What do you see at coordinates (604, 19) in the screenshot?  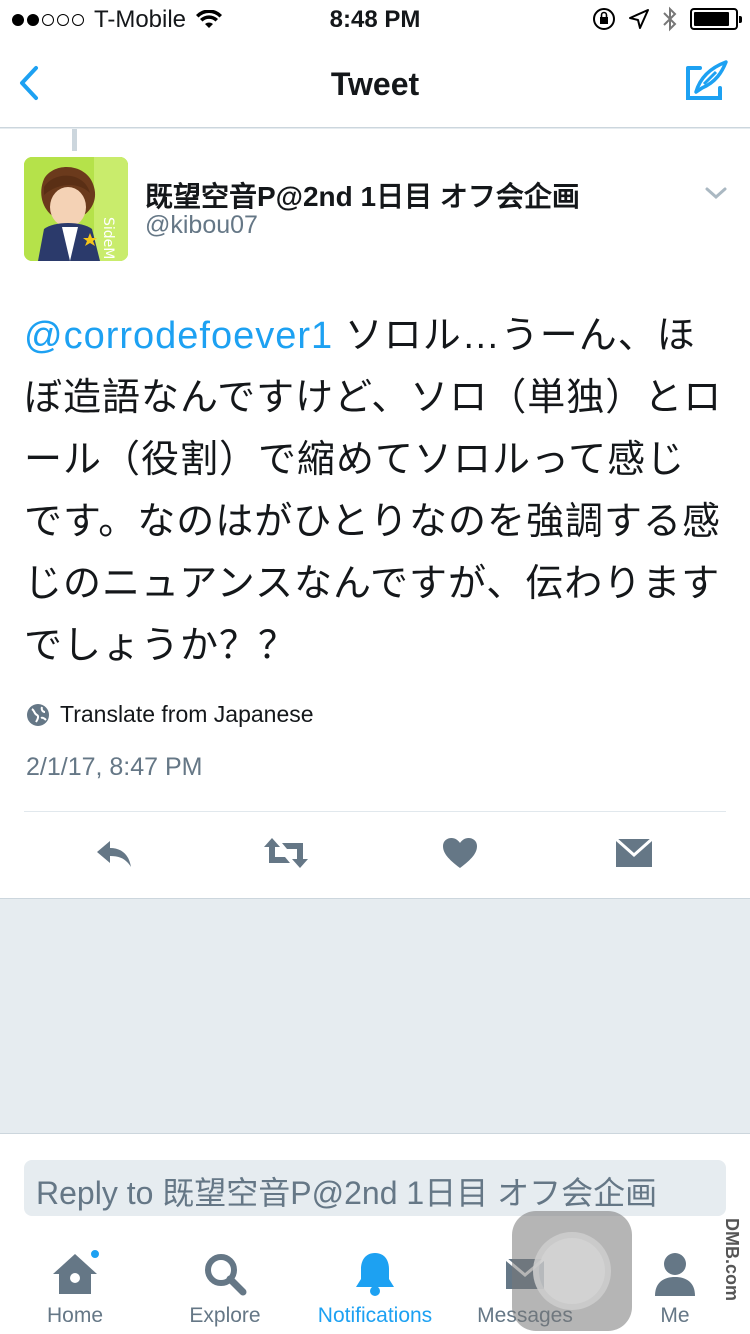 I see `orientation-lock-icon` at bounding box center [604, 19].